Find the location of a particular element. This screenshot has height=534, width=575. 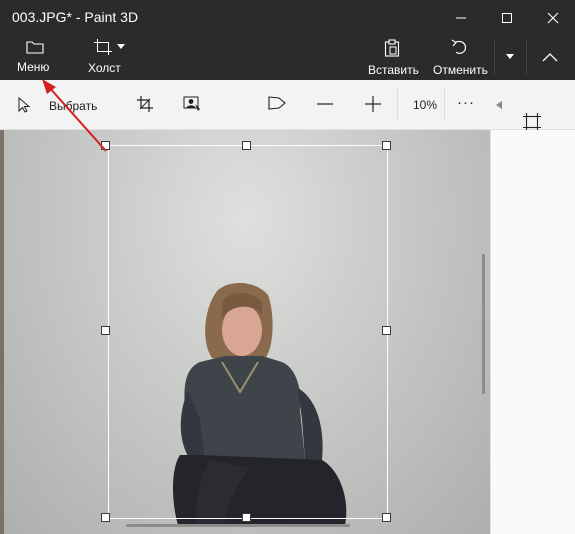

zoom-out-icon is located at coordinates (325, 104).